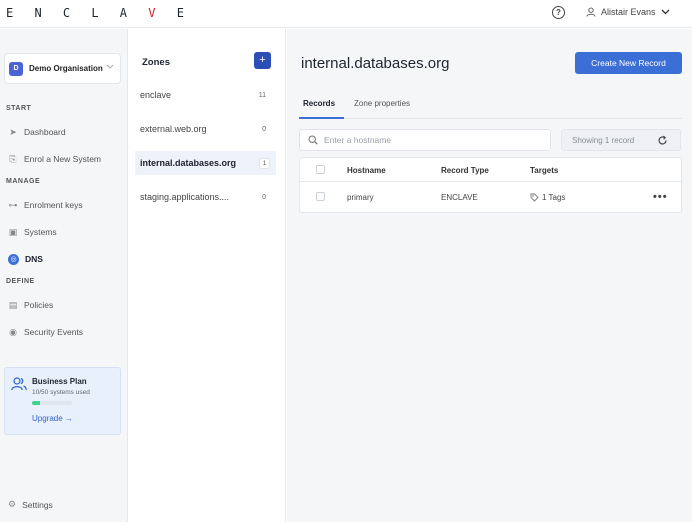 This screenshot has height=522, width=692. I want to click on users-icon, so click(19, 384).